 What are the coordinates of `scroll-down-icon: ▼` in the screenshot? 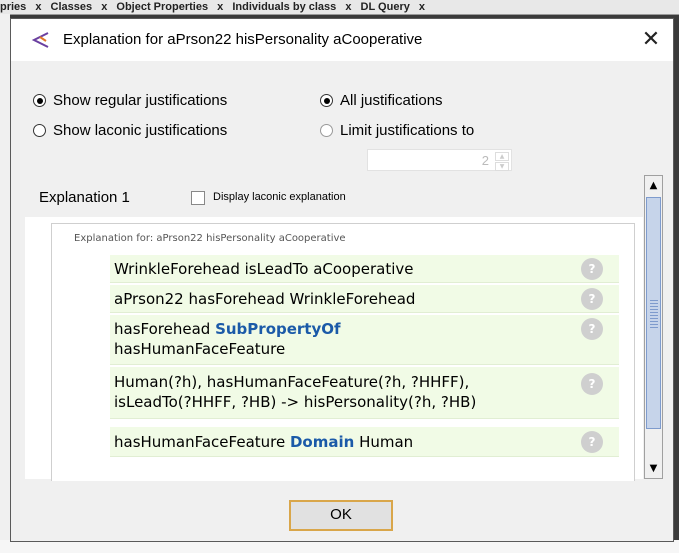 It's located at (653, 468).